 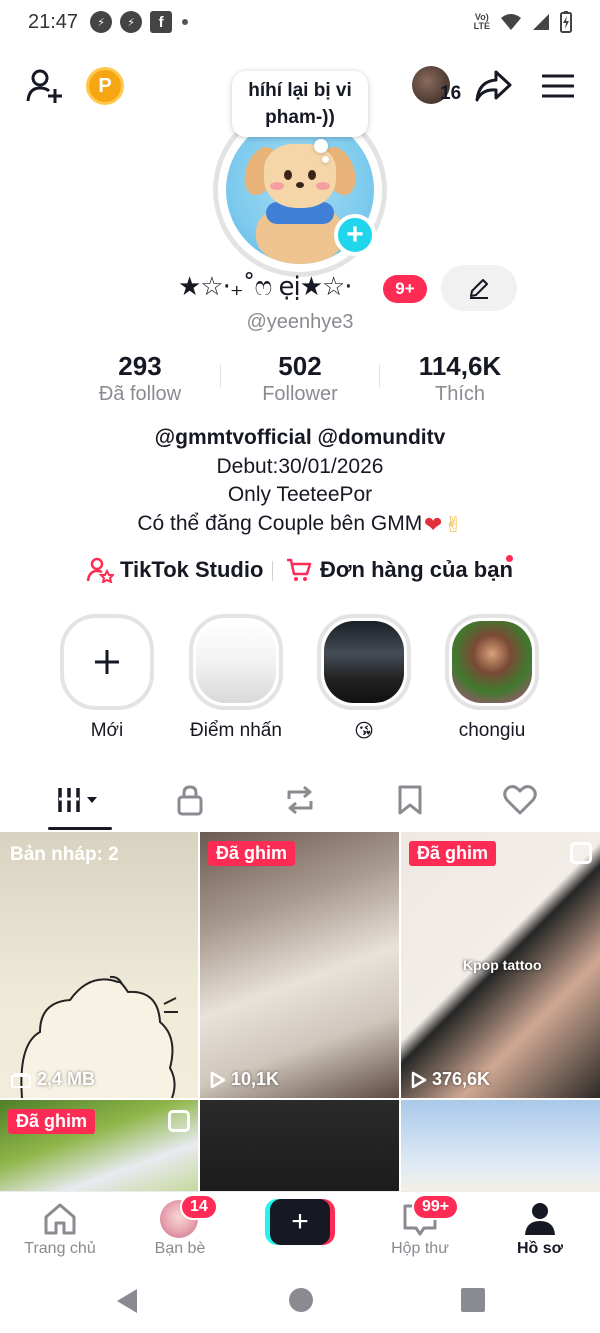 I want to click on tab-liked, so click(x=520, y=800).